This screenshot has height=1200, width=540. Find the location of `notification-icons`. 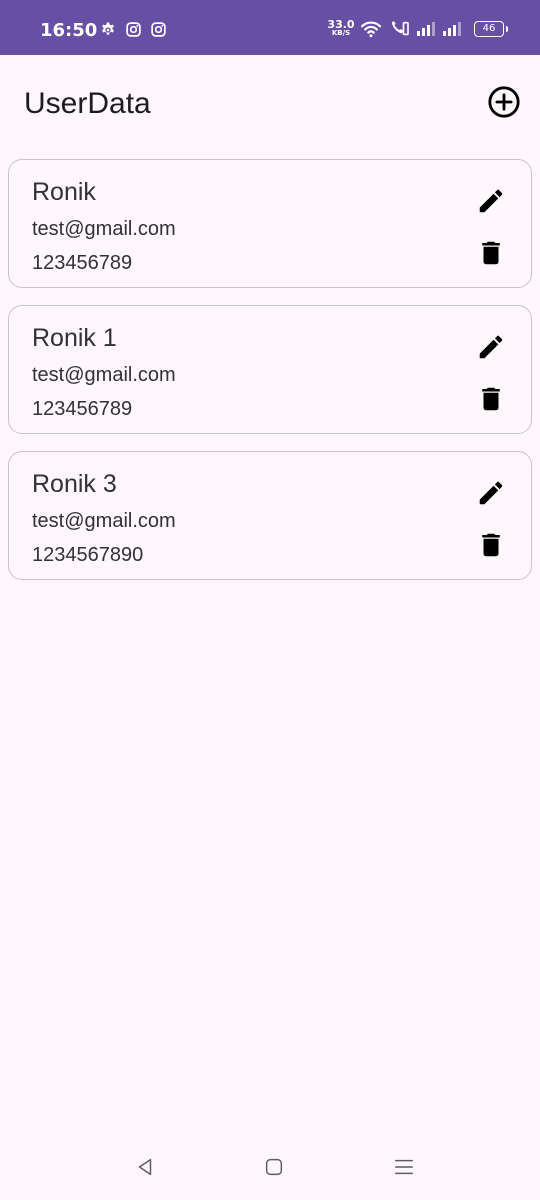

notification-icons is located at coordinates (133, 30).